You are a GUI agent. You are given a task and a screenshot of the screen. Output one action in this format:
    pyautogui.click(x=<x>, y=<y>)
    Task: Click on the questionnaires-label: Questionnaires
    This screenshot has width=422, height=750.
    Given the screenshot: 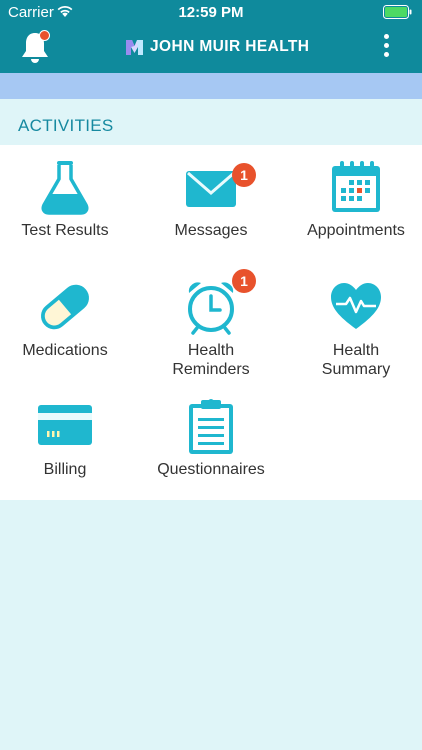 What is the action you would take?
    pyautogui.click(x=211, y=469)
    